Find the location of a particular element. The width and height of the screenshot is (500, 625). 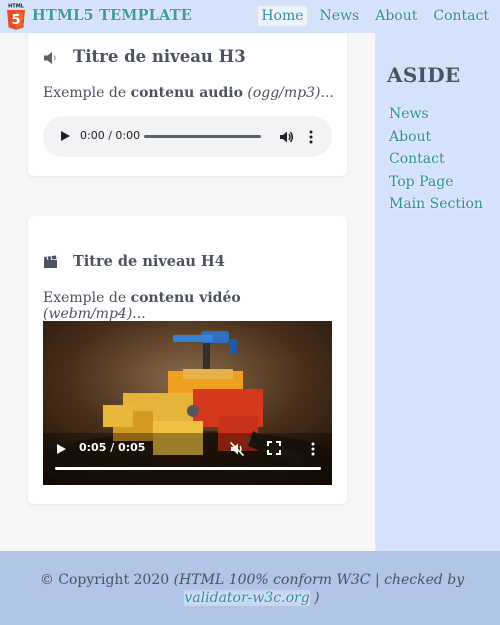

aside-link-about: About is located at coordinates (410, 137).